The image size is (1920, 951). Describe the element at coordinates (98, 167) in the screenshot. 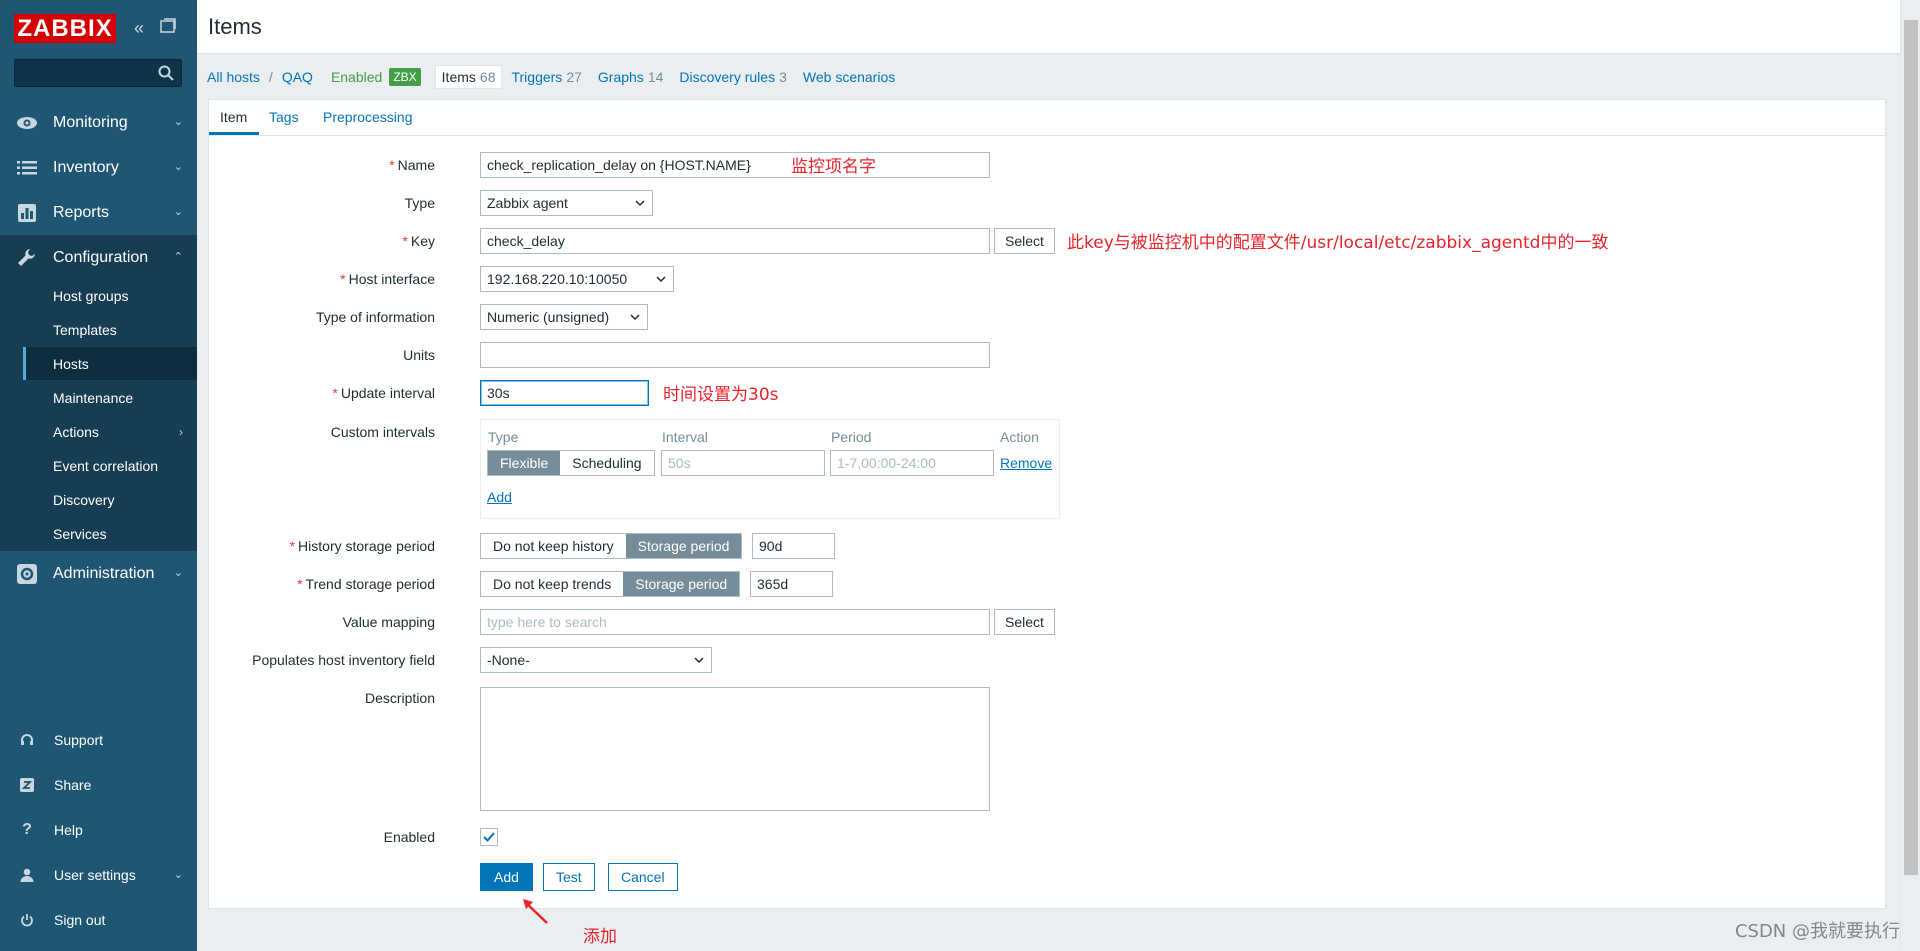

I see `menu-inventory: Inventory ⌄` at that location.